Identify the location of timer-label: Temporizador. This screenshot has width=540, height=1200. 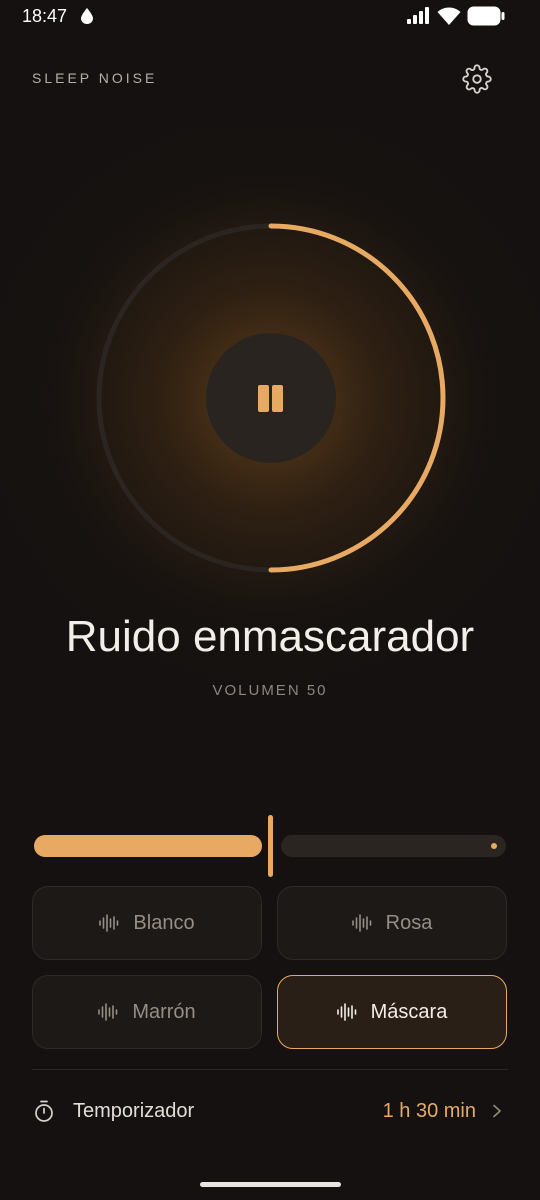
(134, 1111).